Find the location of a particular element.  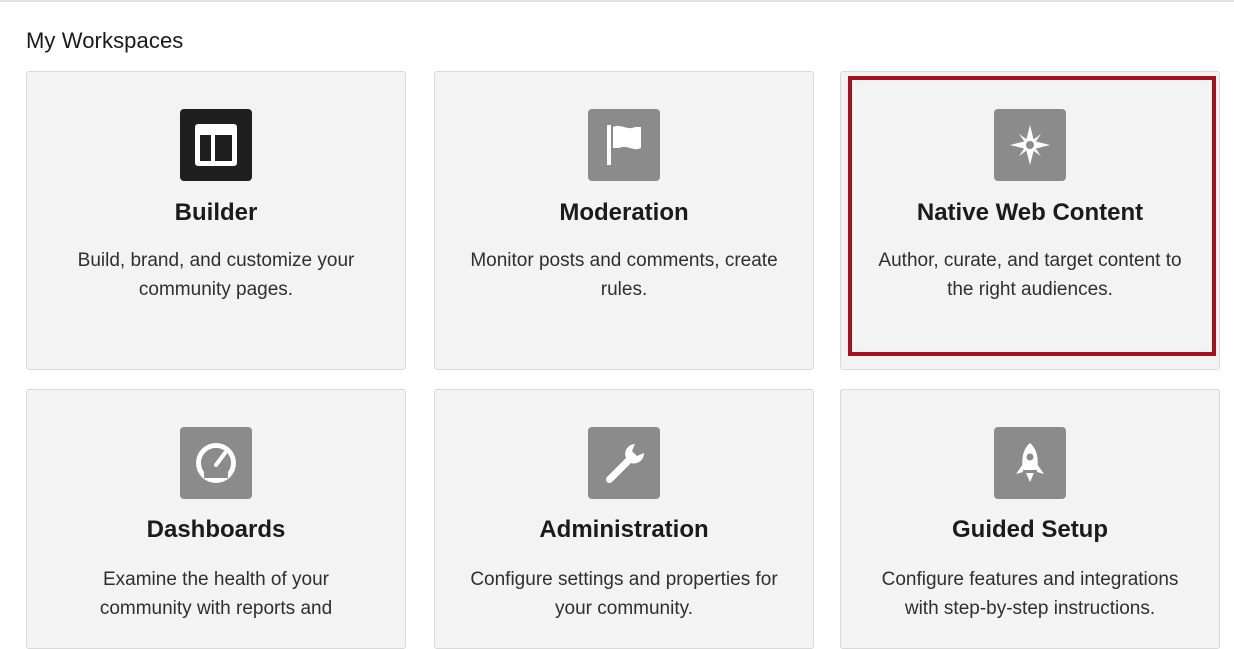

card-title: Administration is located at coordinates (624, 529).